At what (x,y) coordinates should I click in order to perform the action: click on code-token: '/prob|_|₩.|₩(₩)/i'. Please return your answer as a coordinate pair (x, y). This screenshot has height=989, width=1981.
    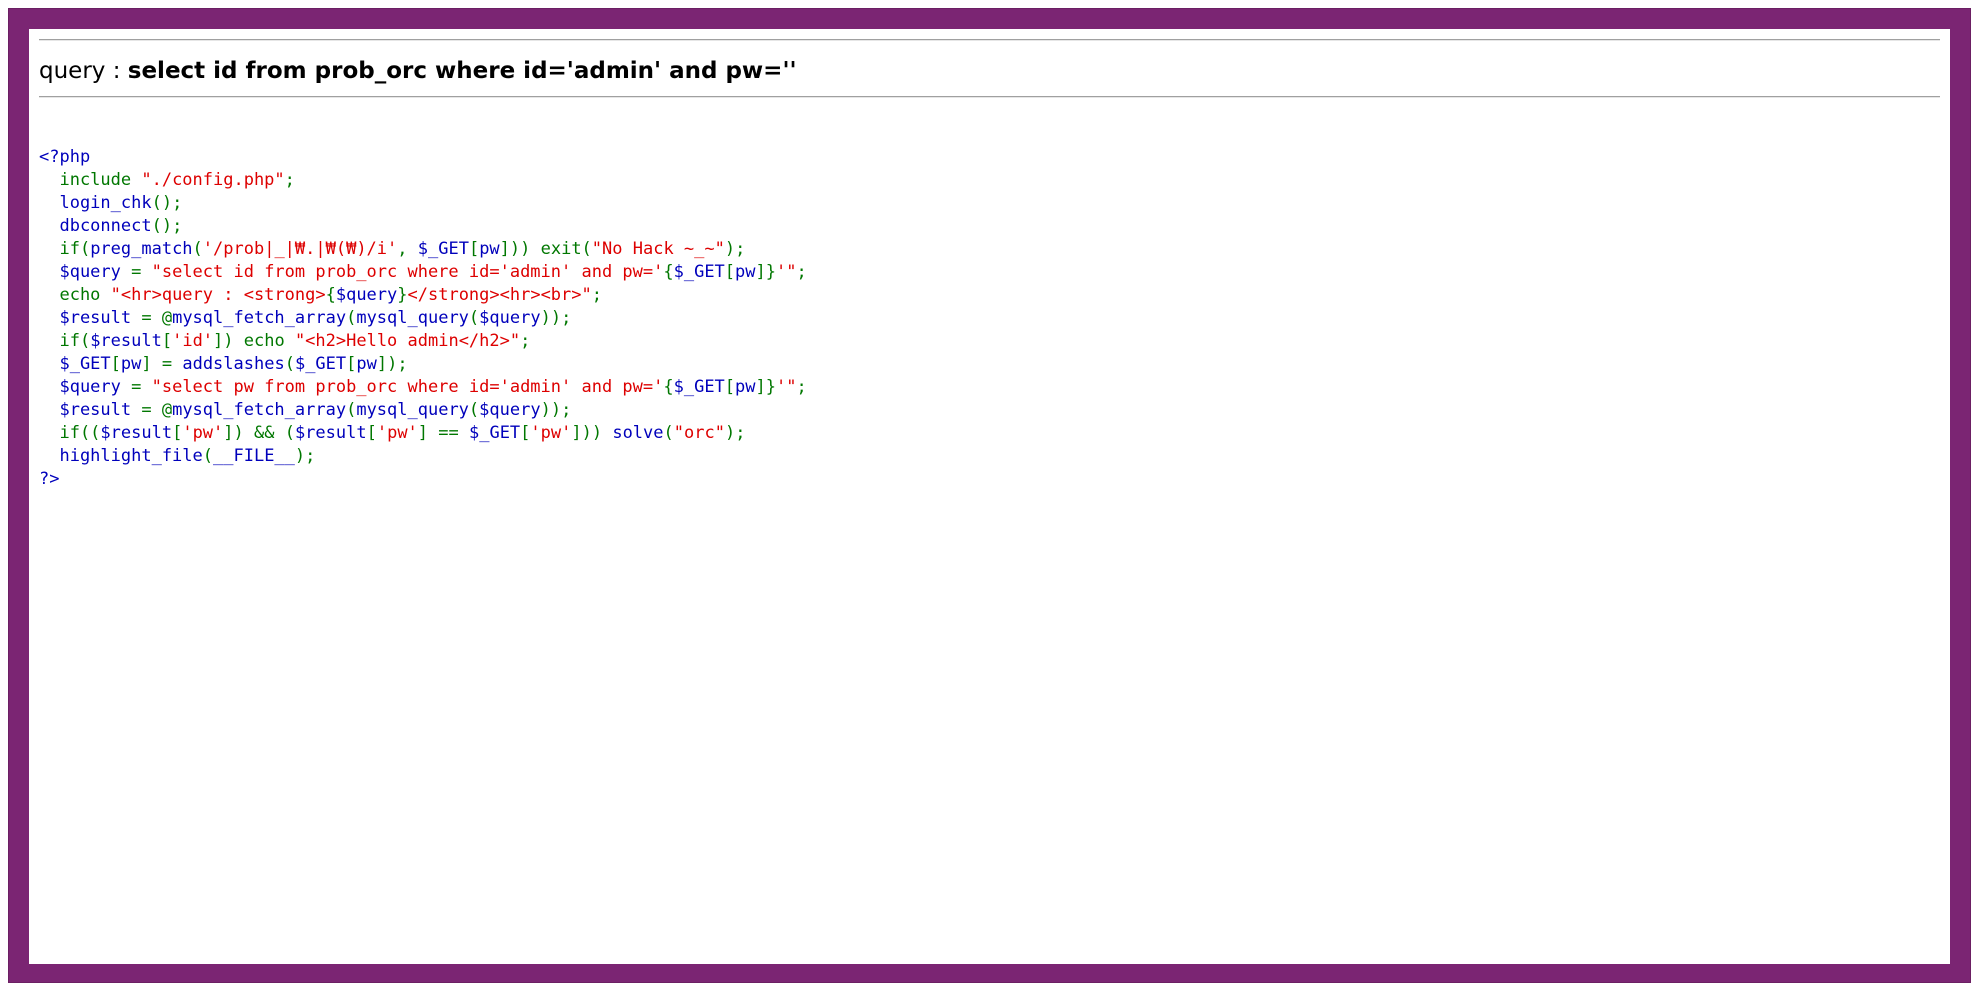
    Looking at the image, I should click on (300, 249).